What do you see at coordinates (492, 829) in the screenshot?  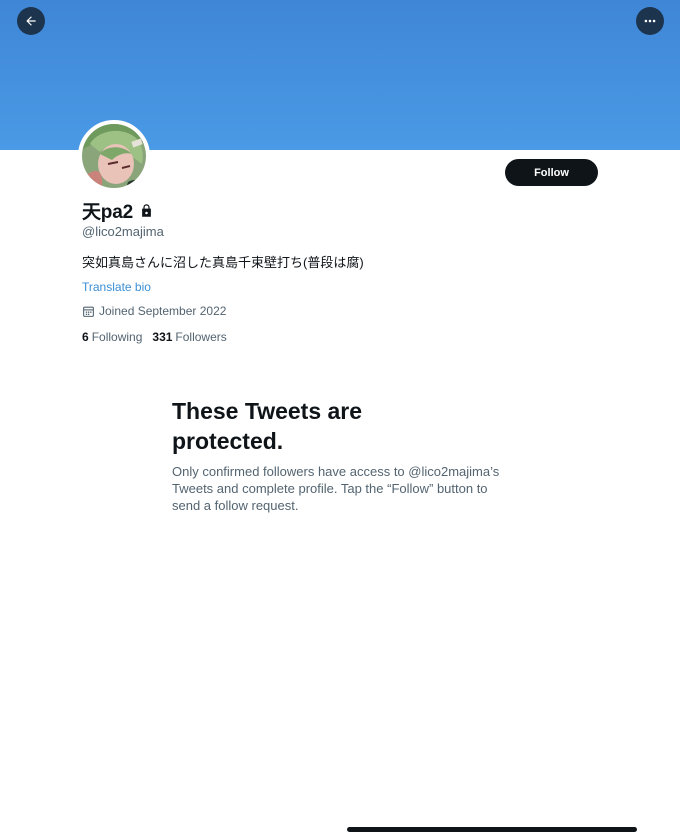 I see `home-indicator` at bounding box center [492, 829].